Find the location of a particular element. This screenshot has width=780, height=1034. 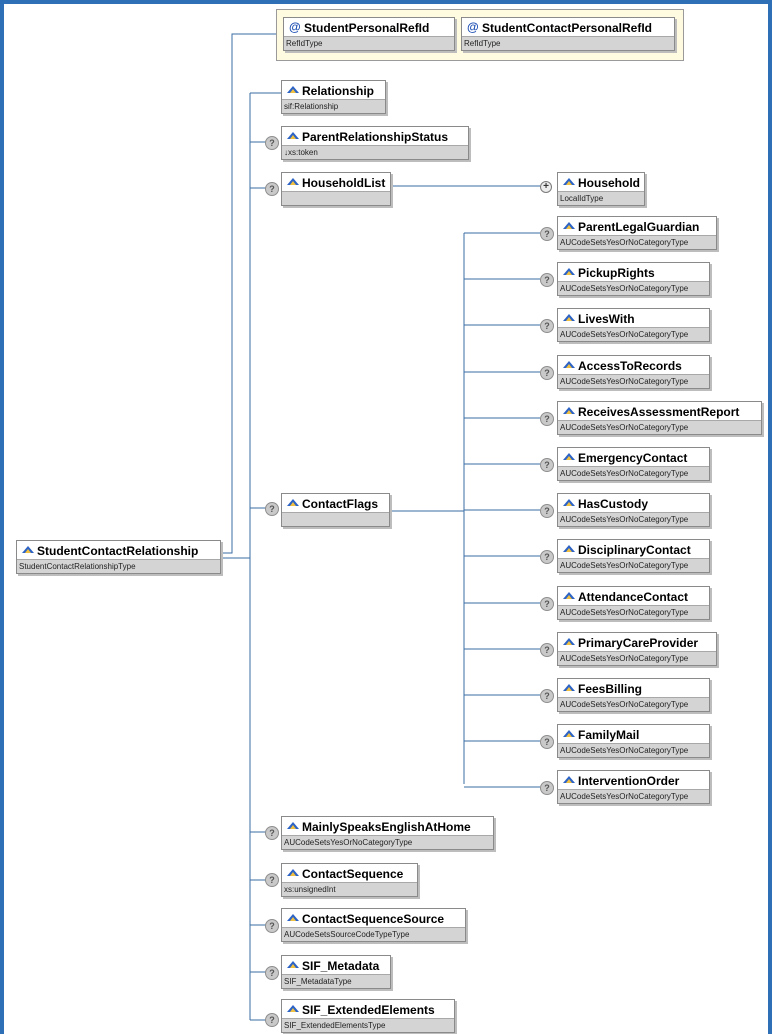

element-fees-billing: FeesBilling AUCodeSetsYesOrNoCategoryType is located at coordinates (633, 695).